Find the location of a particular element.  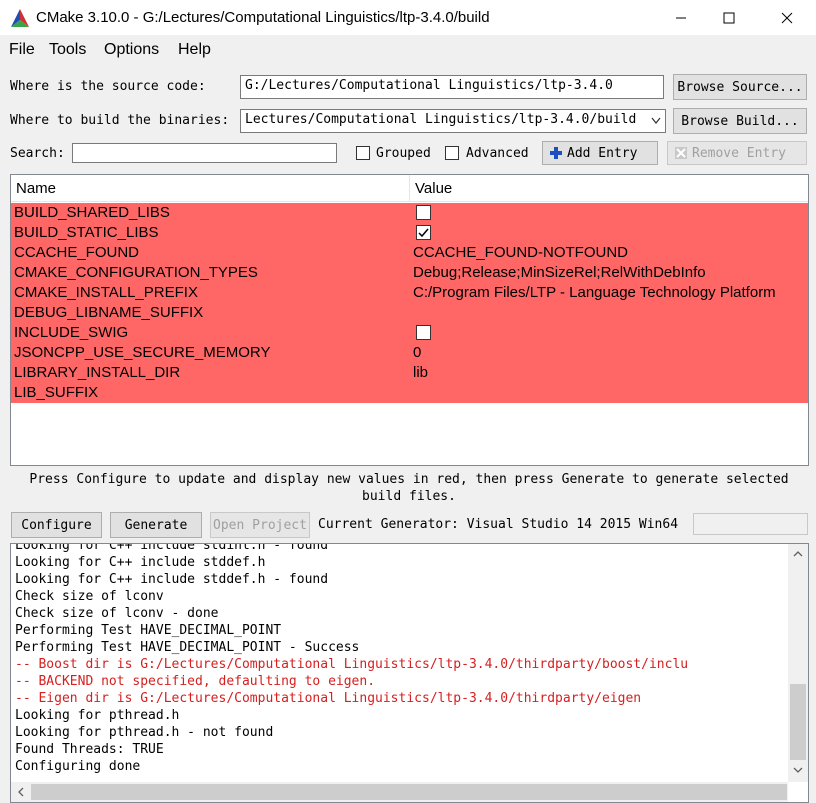

minimize-icon is located at coordinates (681, 18).